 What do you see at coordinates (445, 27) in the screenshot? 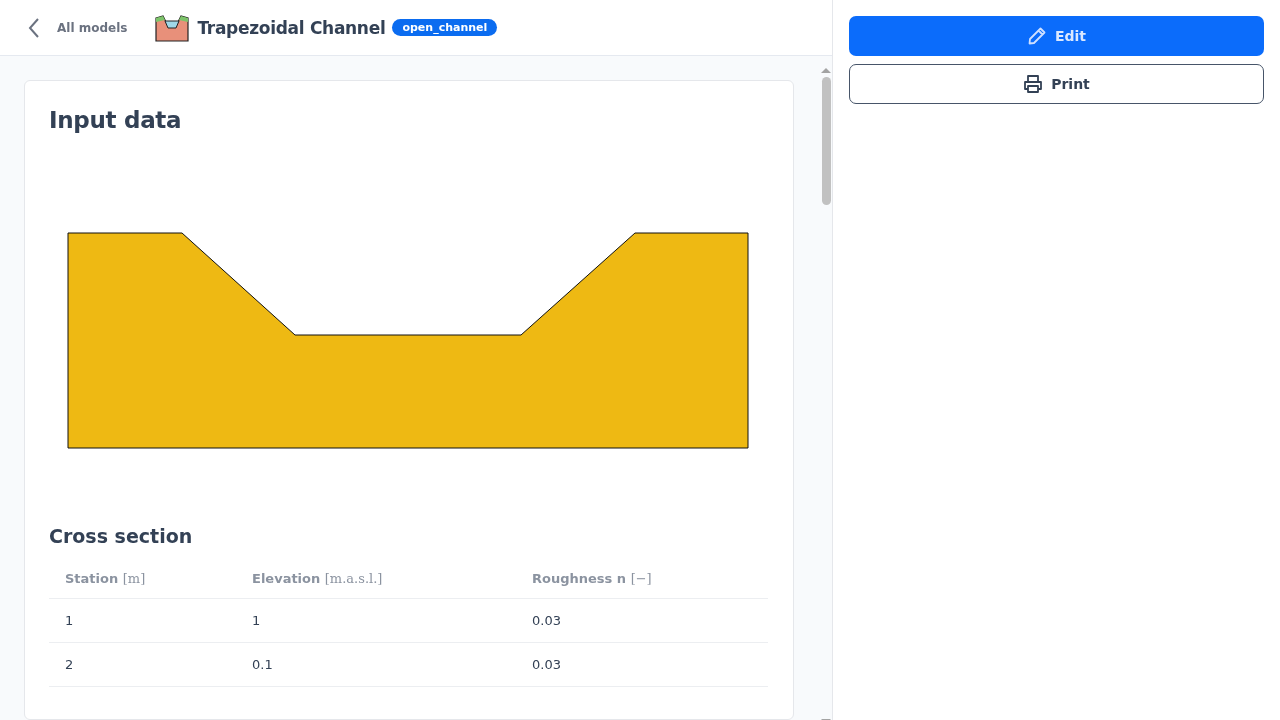
I see `model-type-tag: open_channel` at bounding box center [445, 27].